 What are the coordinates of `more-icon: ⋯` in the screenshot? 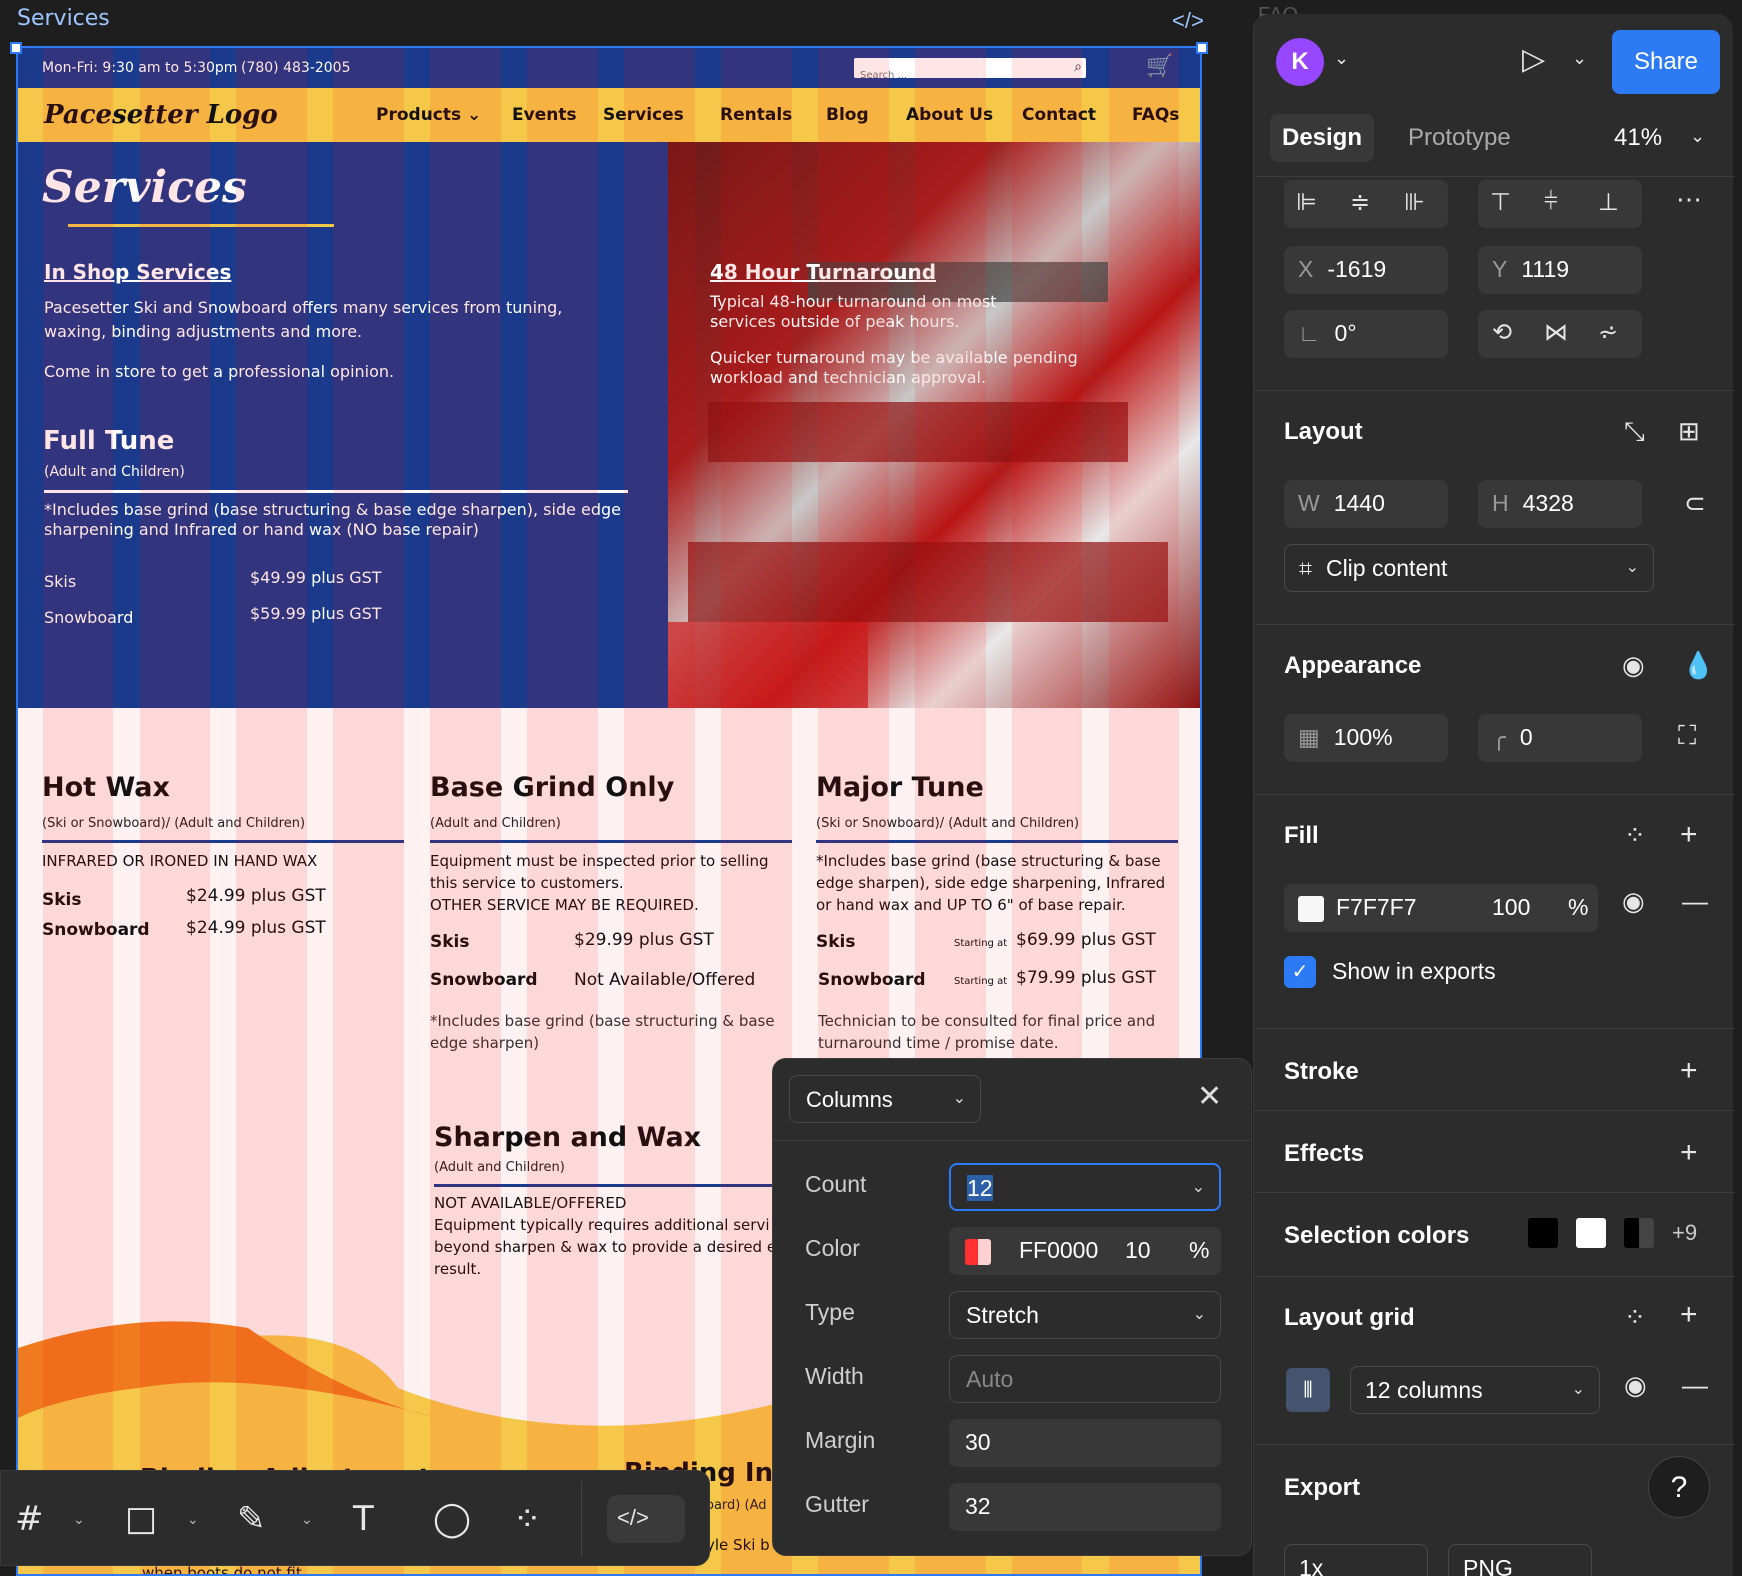 It's located at (1689, 199).